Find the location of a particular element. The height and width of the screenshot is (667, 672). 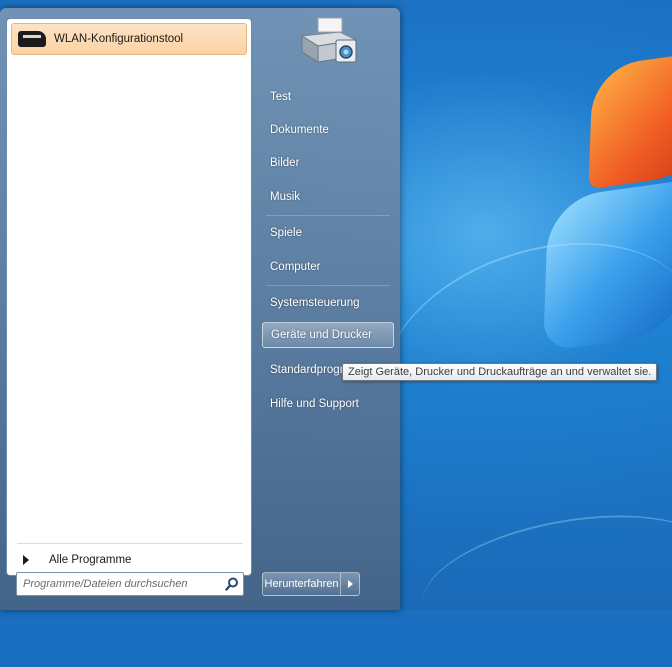

menu-item-test: Test is located at coordinates (328, 97).